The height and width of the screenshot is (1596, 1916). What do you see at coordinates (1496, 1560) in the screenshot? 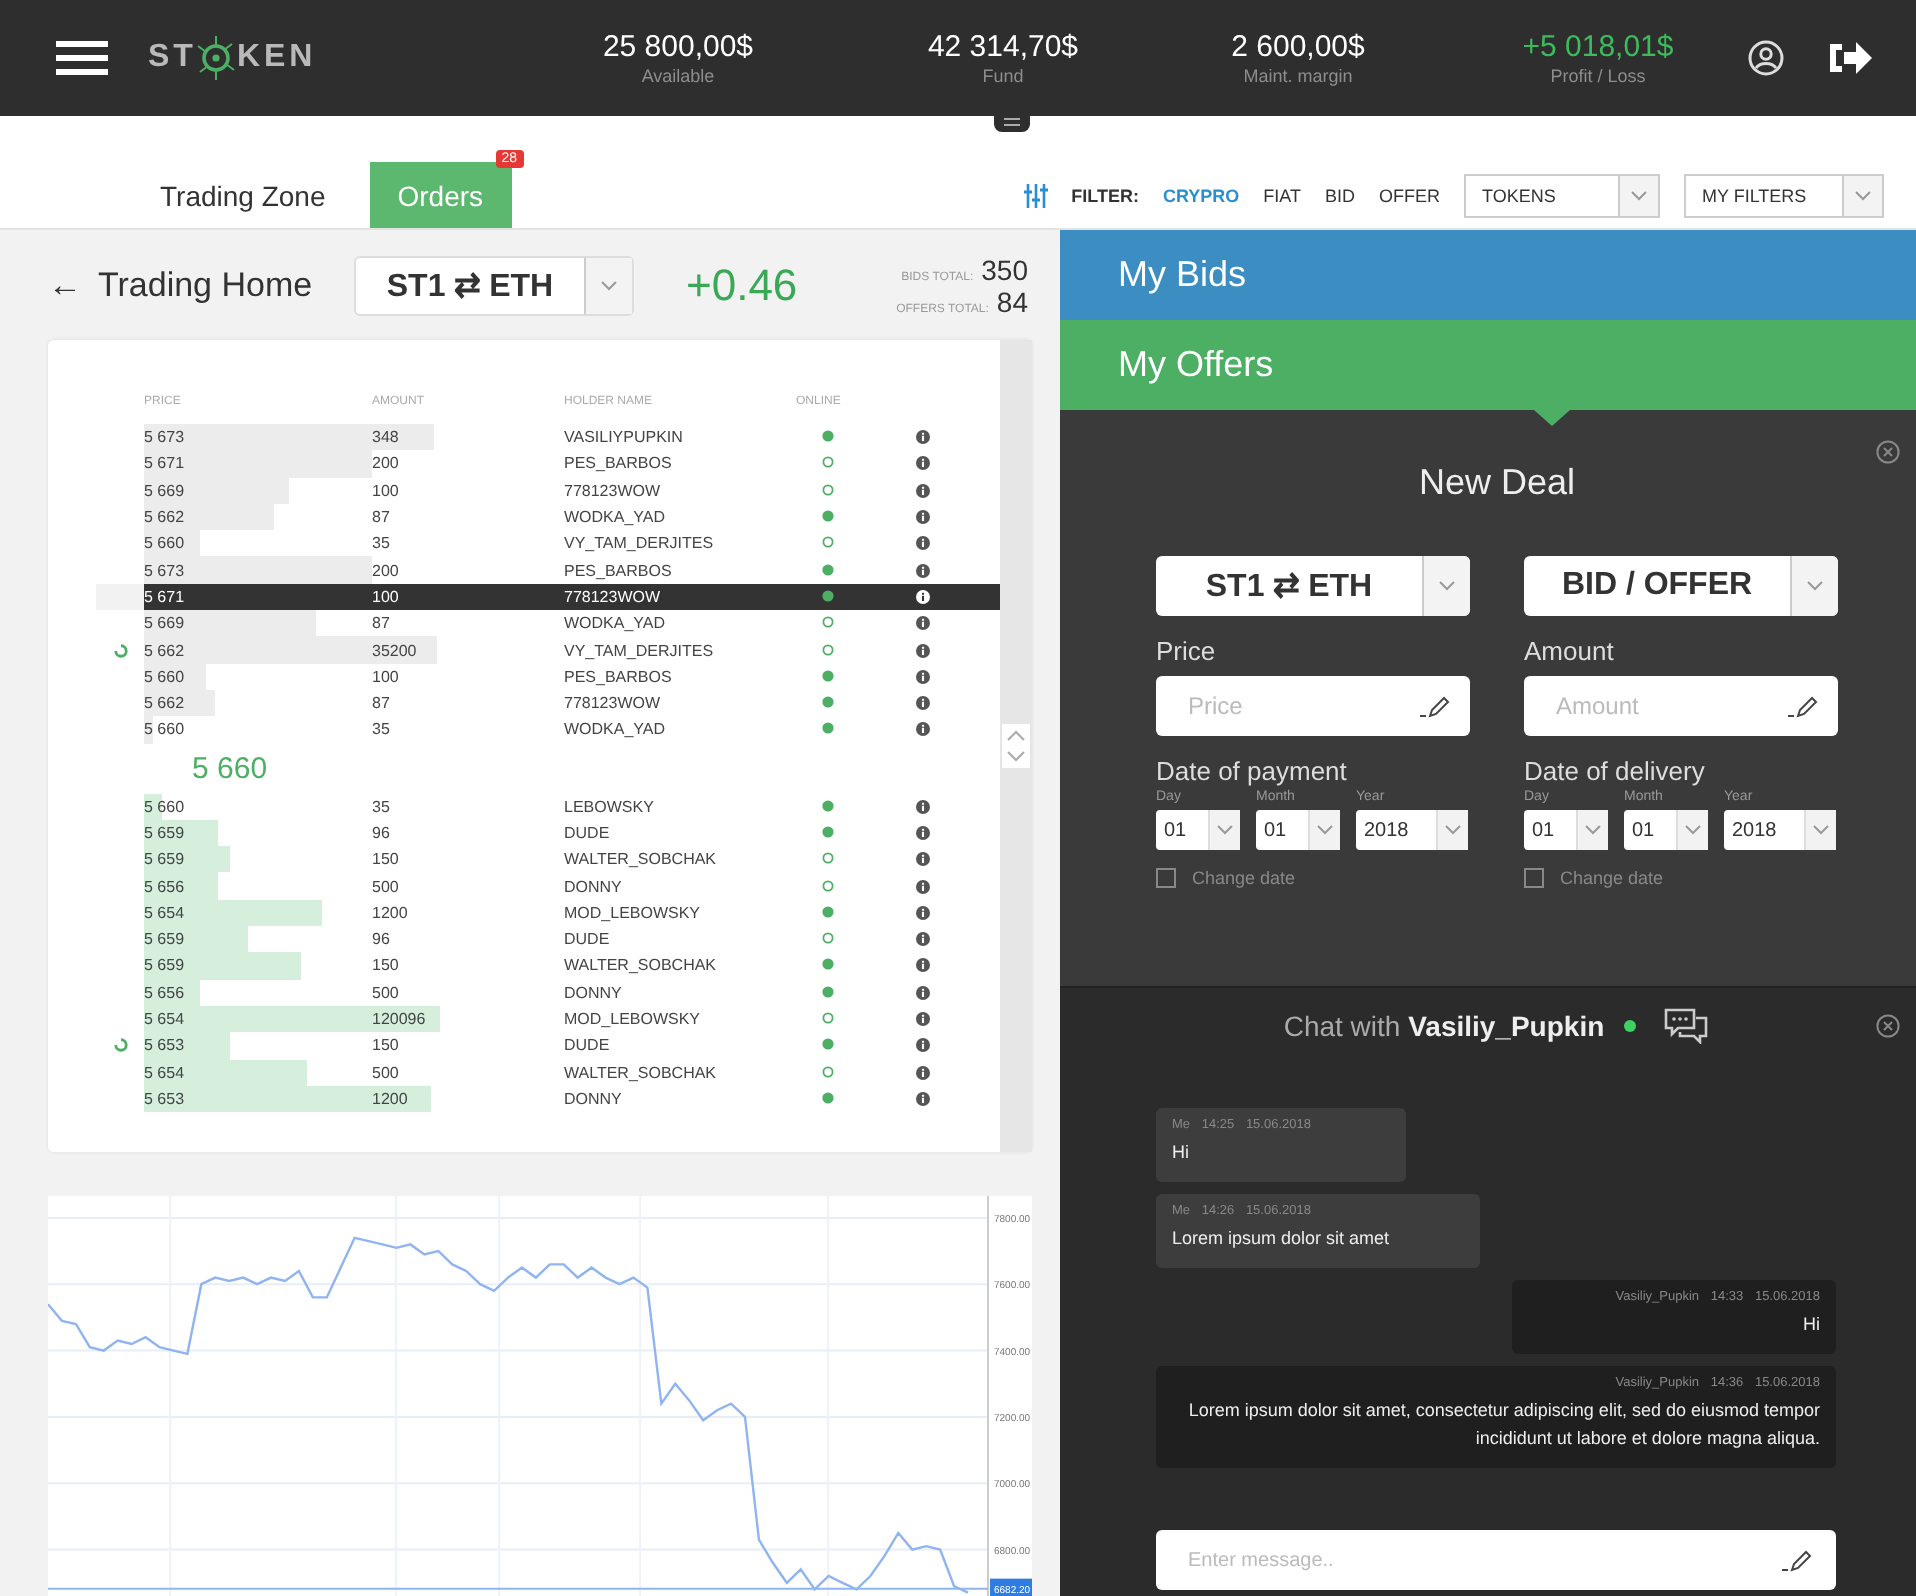
I see `message-input: Enter message..` at bounding box center [1496, 1560].